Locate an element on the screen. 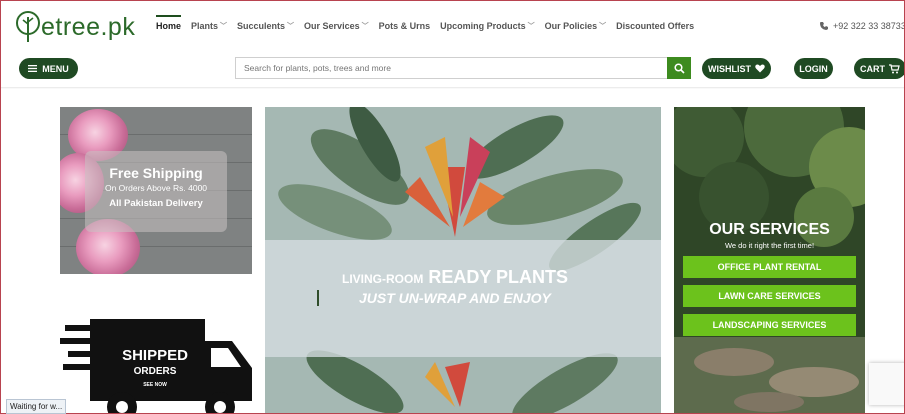 The width and height of the screenshot is (905, 414). services-title: OUR SERVICES is located at coordinates (769, 229).